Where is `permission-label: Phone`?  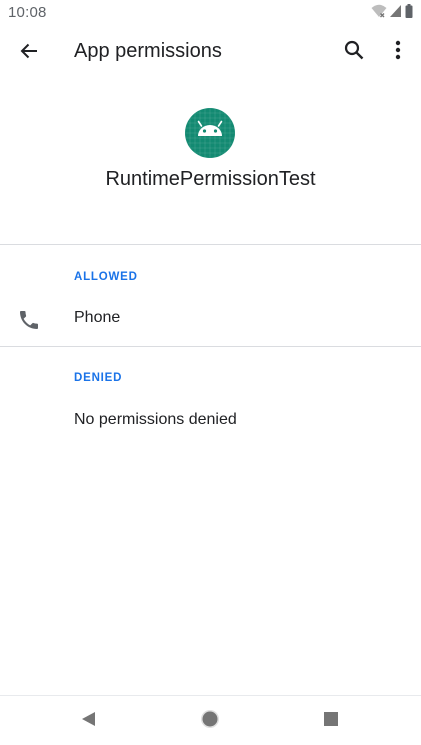 permission-label: Phone is located at coordinates (97, 317).